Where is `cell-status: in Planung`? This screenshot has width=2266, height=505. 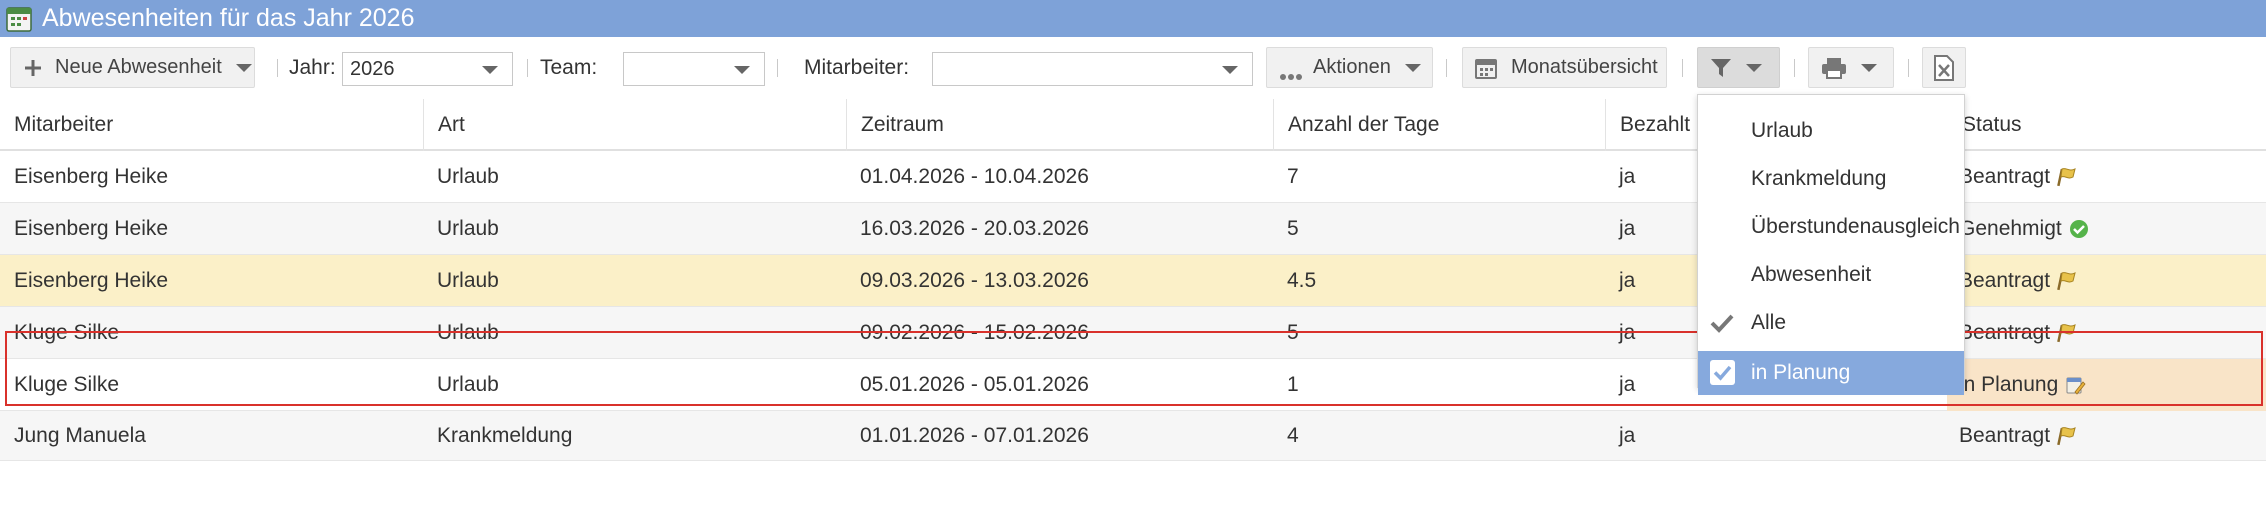
cell-status: in Planung is located at coordinates (2106, 385).